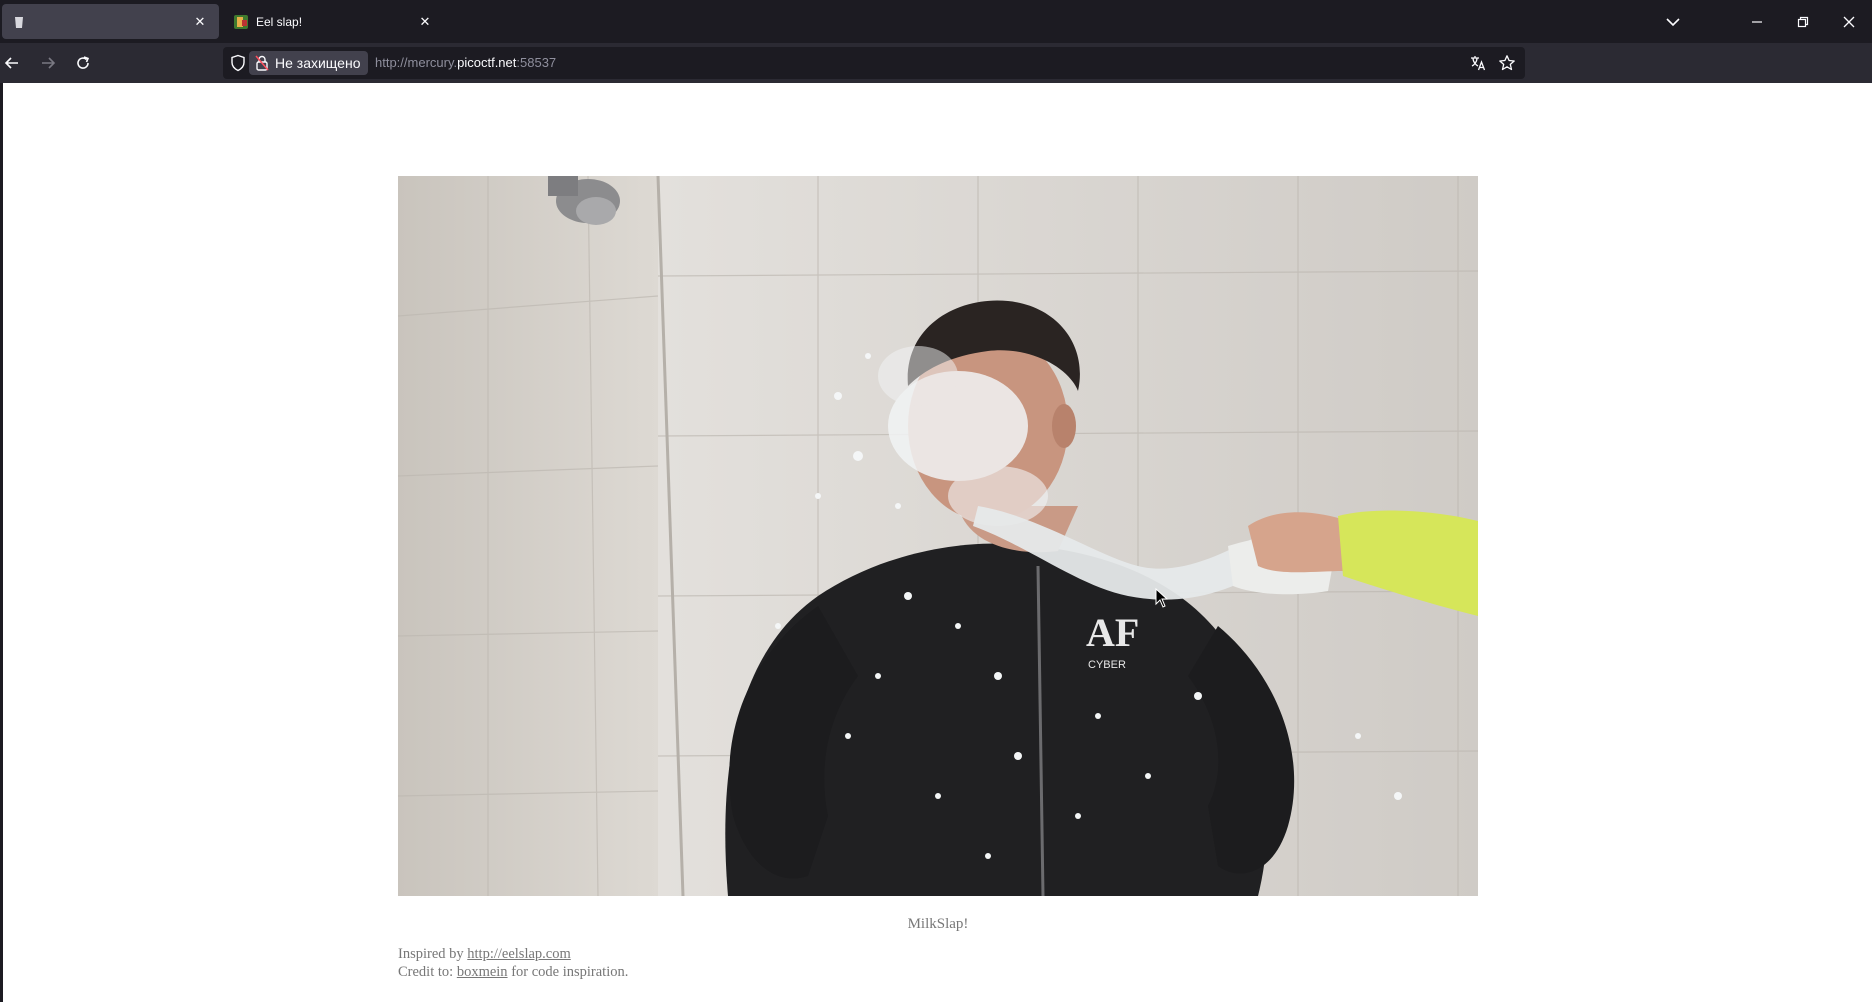 The width and height of the screenshot is (1872, 1002). What do you see at coordinates (938, 924) in the screenshot?
I see `video-caption: MilkSlap!` at bounding box center [938, 924].